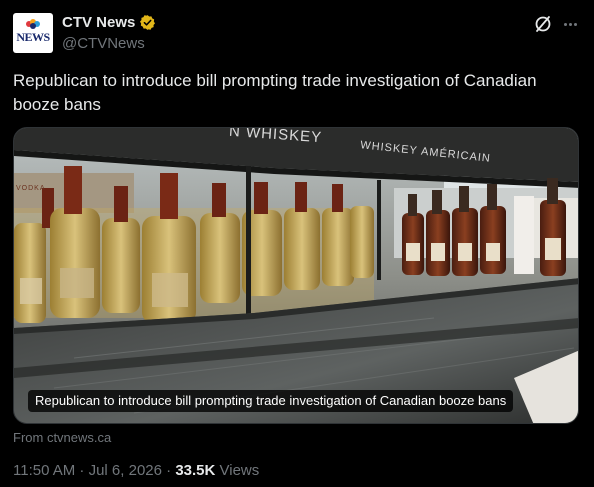 This screenshot has width=594, height=487. What do you see at coordinates (62, 437) in the screenshot?
I see `link-source: From ctvnews.ca` at bounding box center [62, 437].